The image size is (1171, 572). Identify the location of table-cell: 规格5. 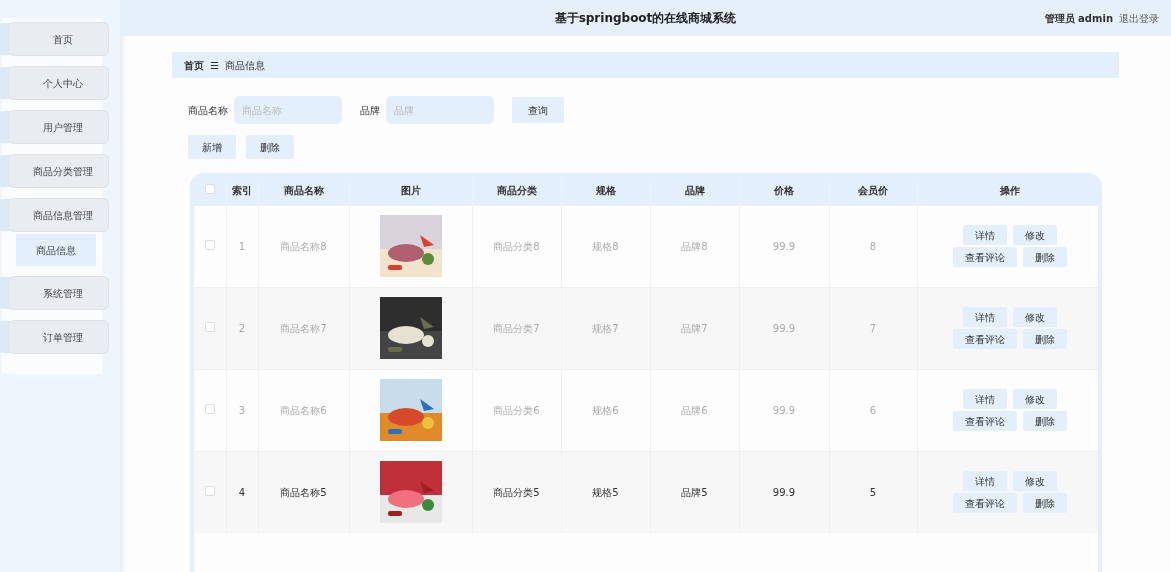
(605, 492).